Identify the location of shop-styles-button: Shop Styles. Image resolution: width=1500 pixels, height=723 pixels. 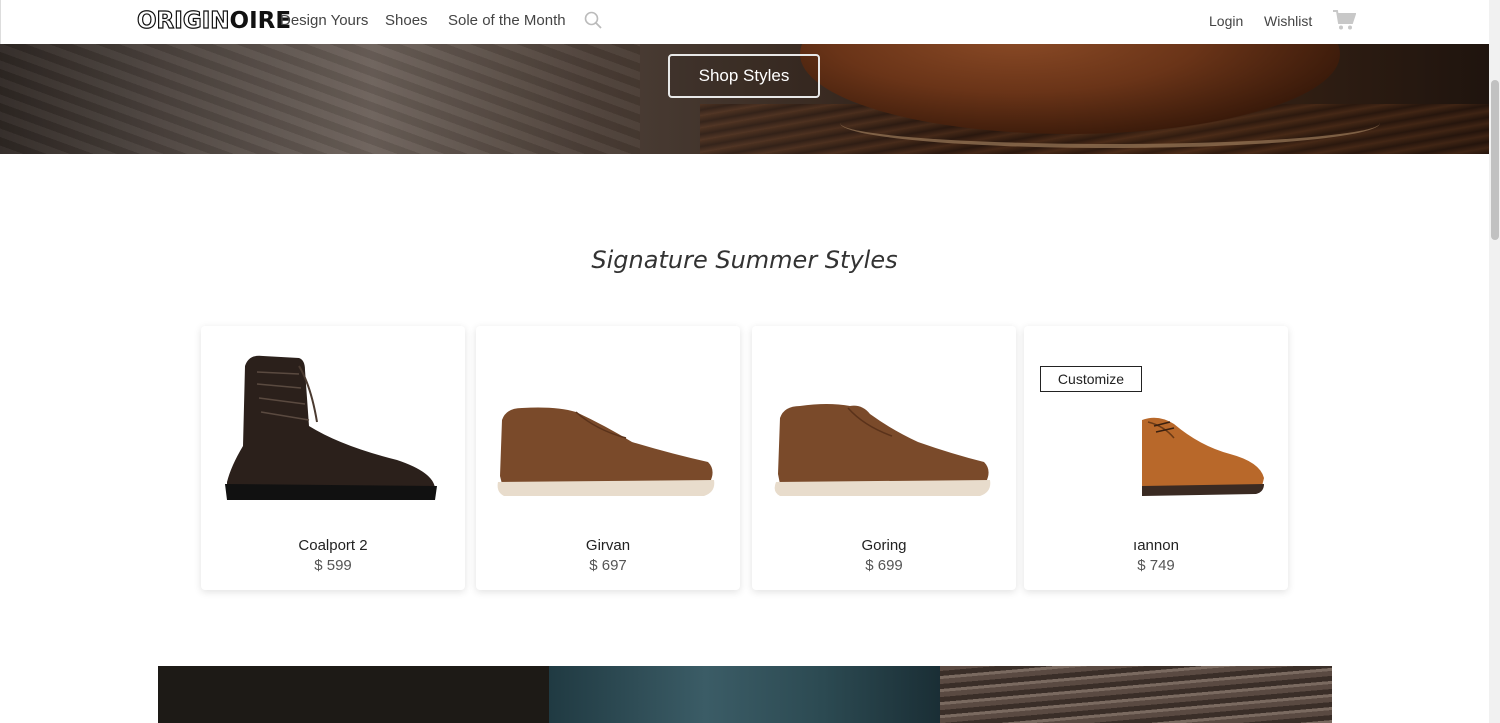
(744, 76).